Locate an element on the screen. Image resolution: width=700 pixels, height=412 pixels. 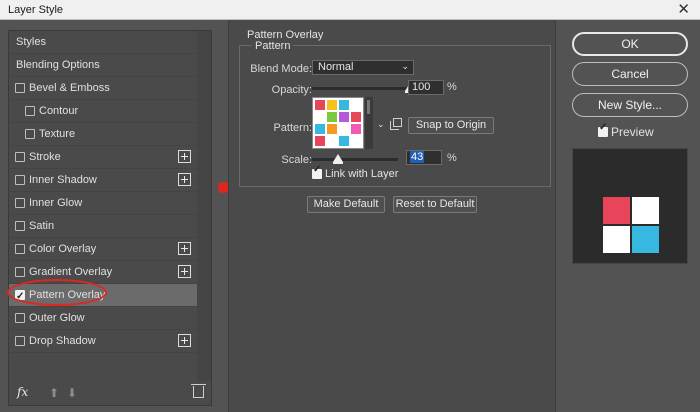
preview-checkbox: Preview is located at coordinates (626, 130).